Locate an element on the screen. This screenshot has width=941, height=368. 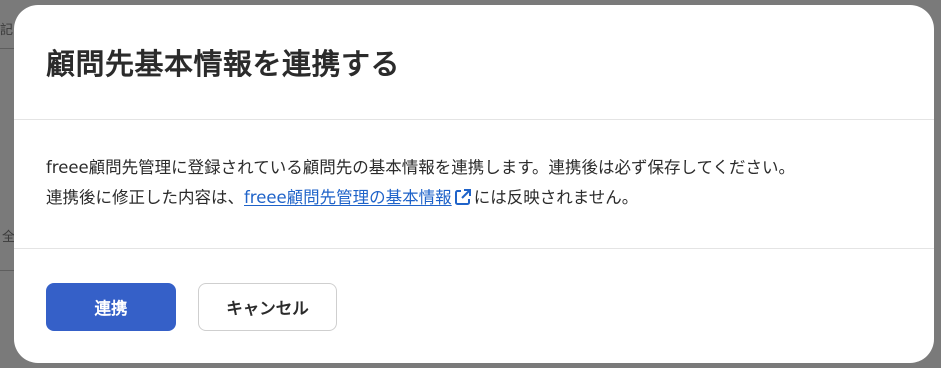
message-line-2-prefix: 連携後に修正した内容は、 is located at coordinates (145, 197).